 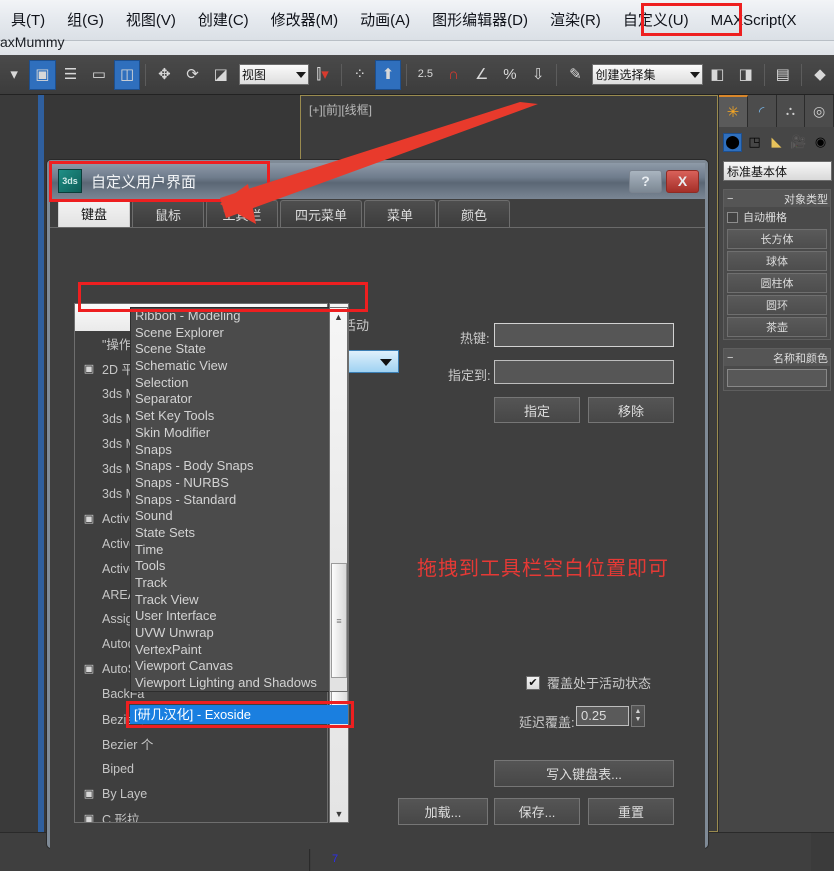 What do you see at coordinates (480, 20) in the screenshot?
I see `menu-item-graph-editors: 图形编辑器(D)` at bounding box center [480, 20].